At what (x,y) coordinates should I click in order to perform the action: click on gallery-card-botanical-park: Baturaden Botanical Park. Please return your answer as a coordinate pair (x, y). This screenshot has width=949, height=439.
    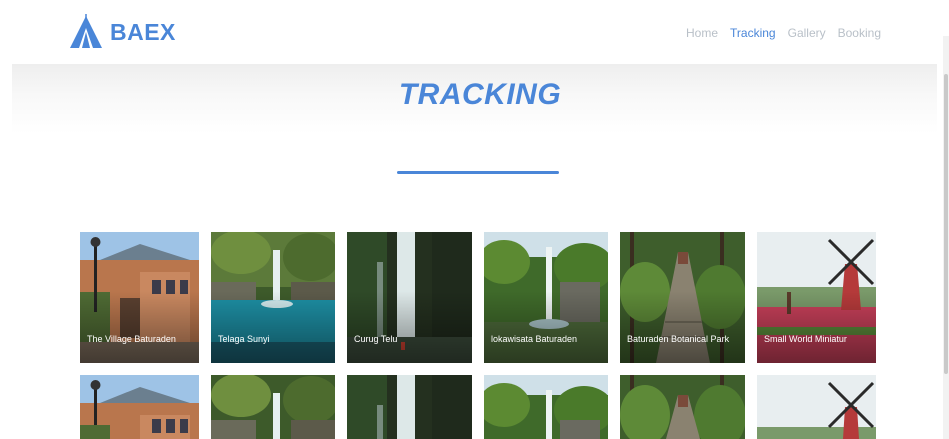
    Looking at the image, I should click on (682, 297).